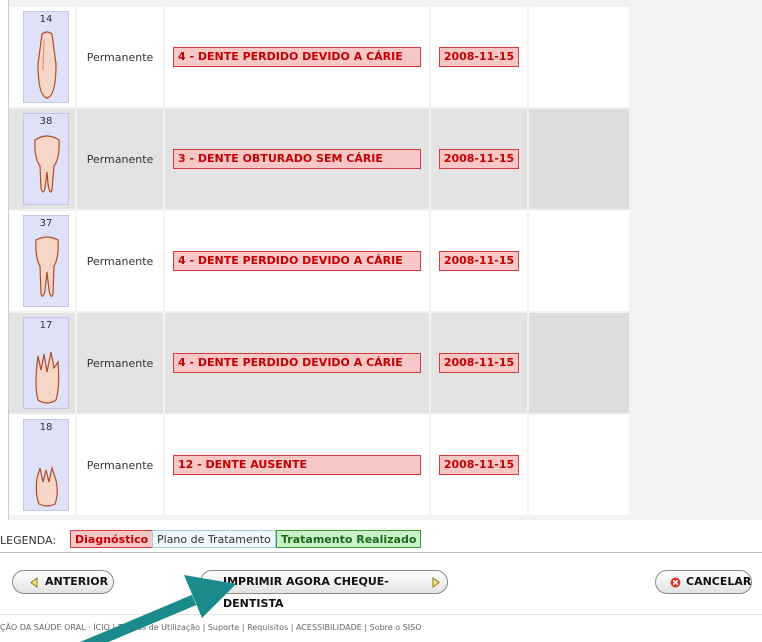 This screenshot has width=762, height=642. I want to click on pointer-arrow-icon, so click(158, 608).